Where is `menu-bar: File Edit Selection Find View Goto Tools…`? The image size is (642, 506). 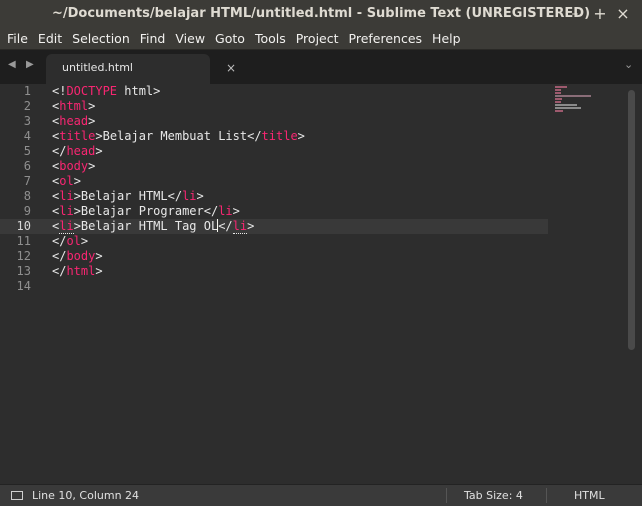 menu-bar: File Edit Selection Find View Goto Tools… is located at coordinates (321, 39).